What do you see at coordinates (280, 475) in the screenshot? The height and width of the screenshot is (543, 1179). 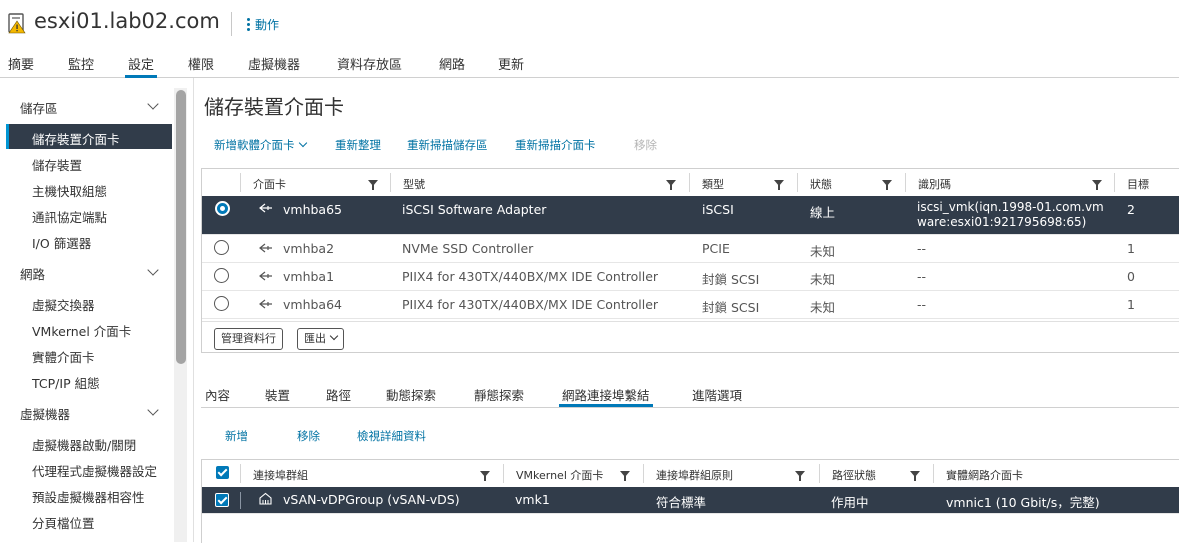 I see `column-header-port-group: 連接埠群組` at bounding box center [280, 475].